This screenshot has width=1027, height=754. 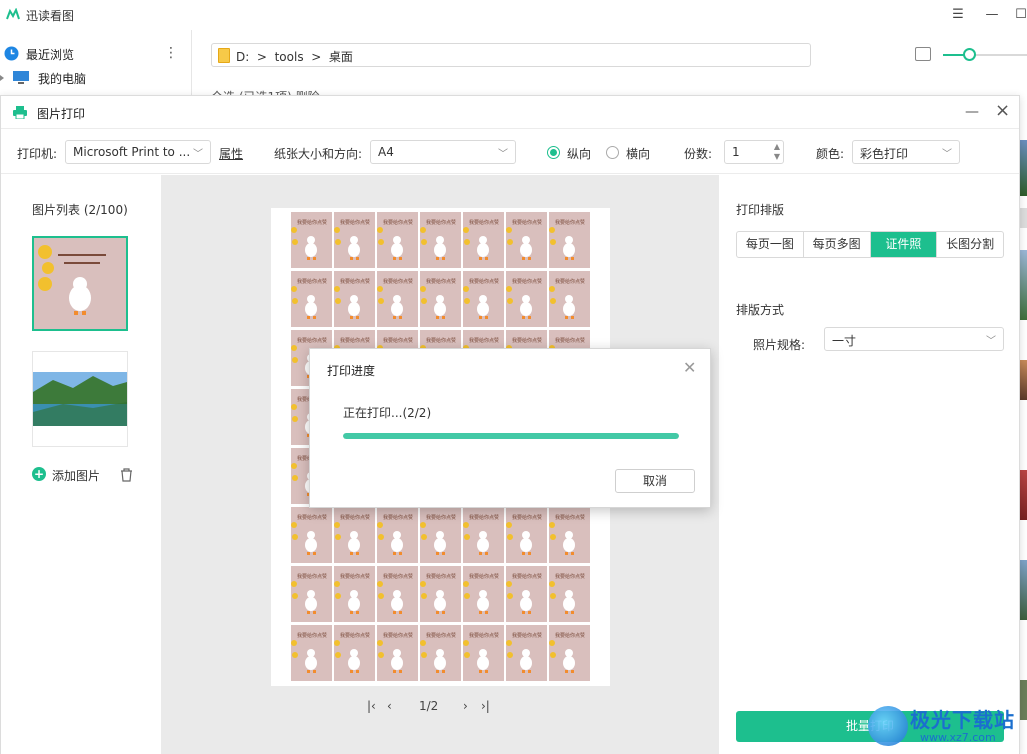 I want to click on page-indicator: 1/2, so click(x=429, y=706).